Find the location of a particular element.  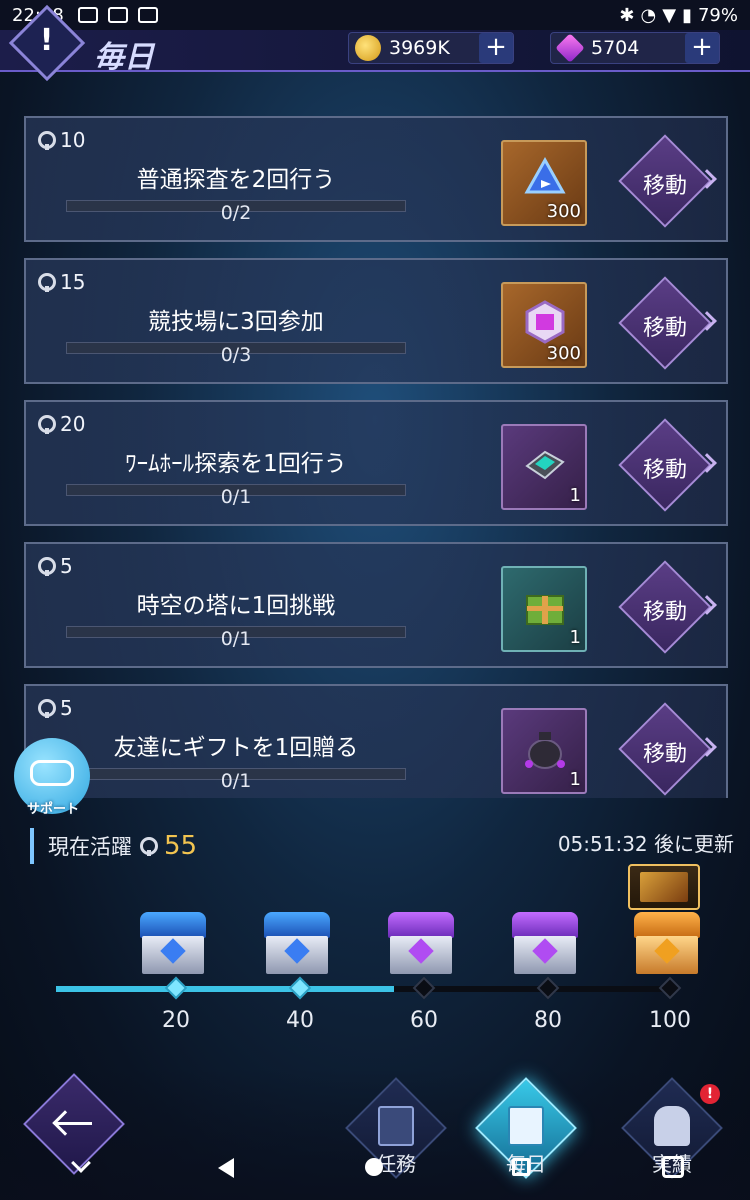

gem-value: 5704 is located at coordinates (615, 48).